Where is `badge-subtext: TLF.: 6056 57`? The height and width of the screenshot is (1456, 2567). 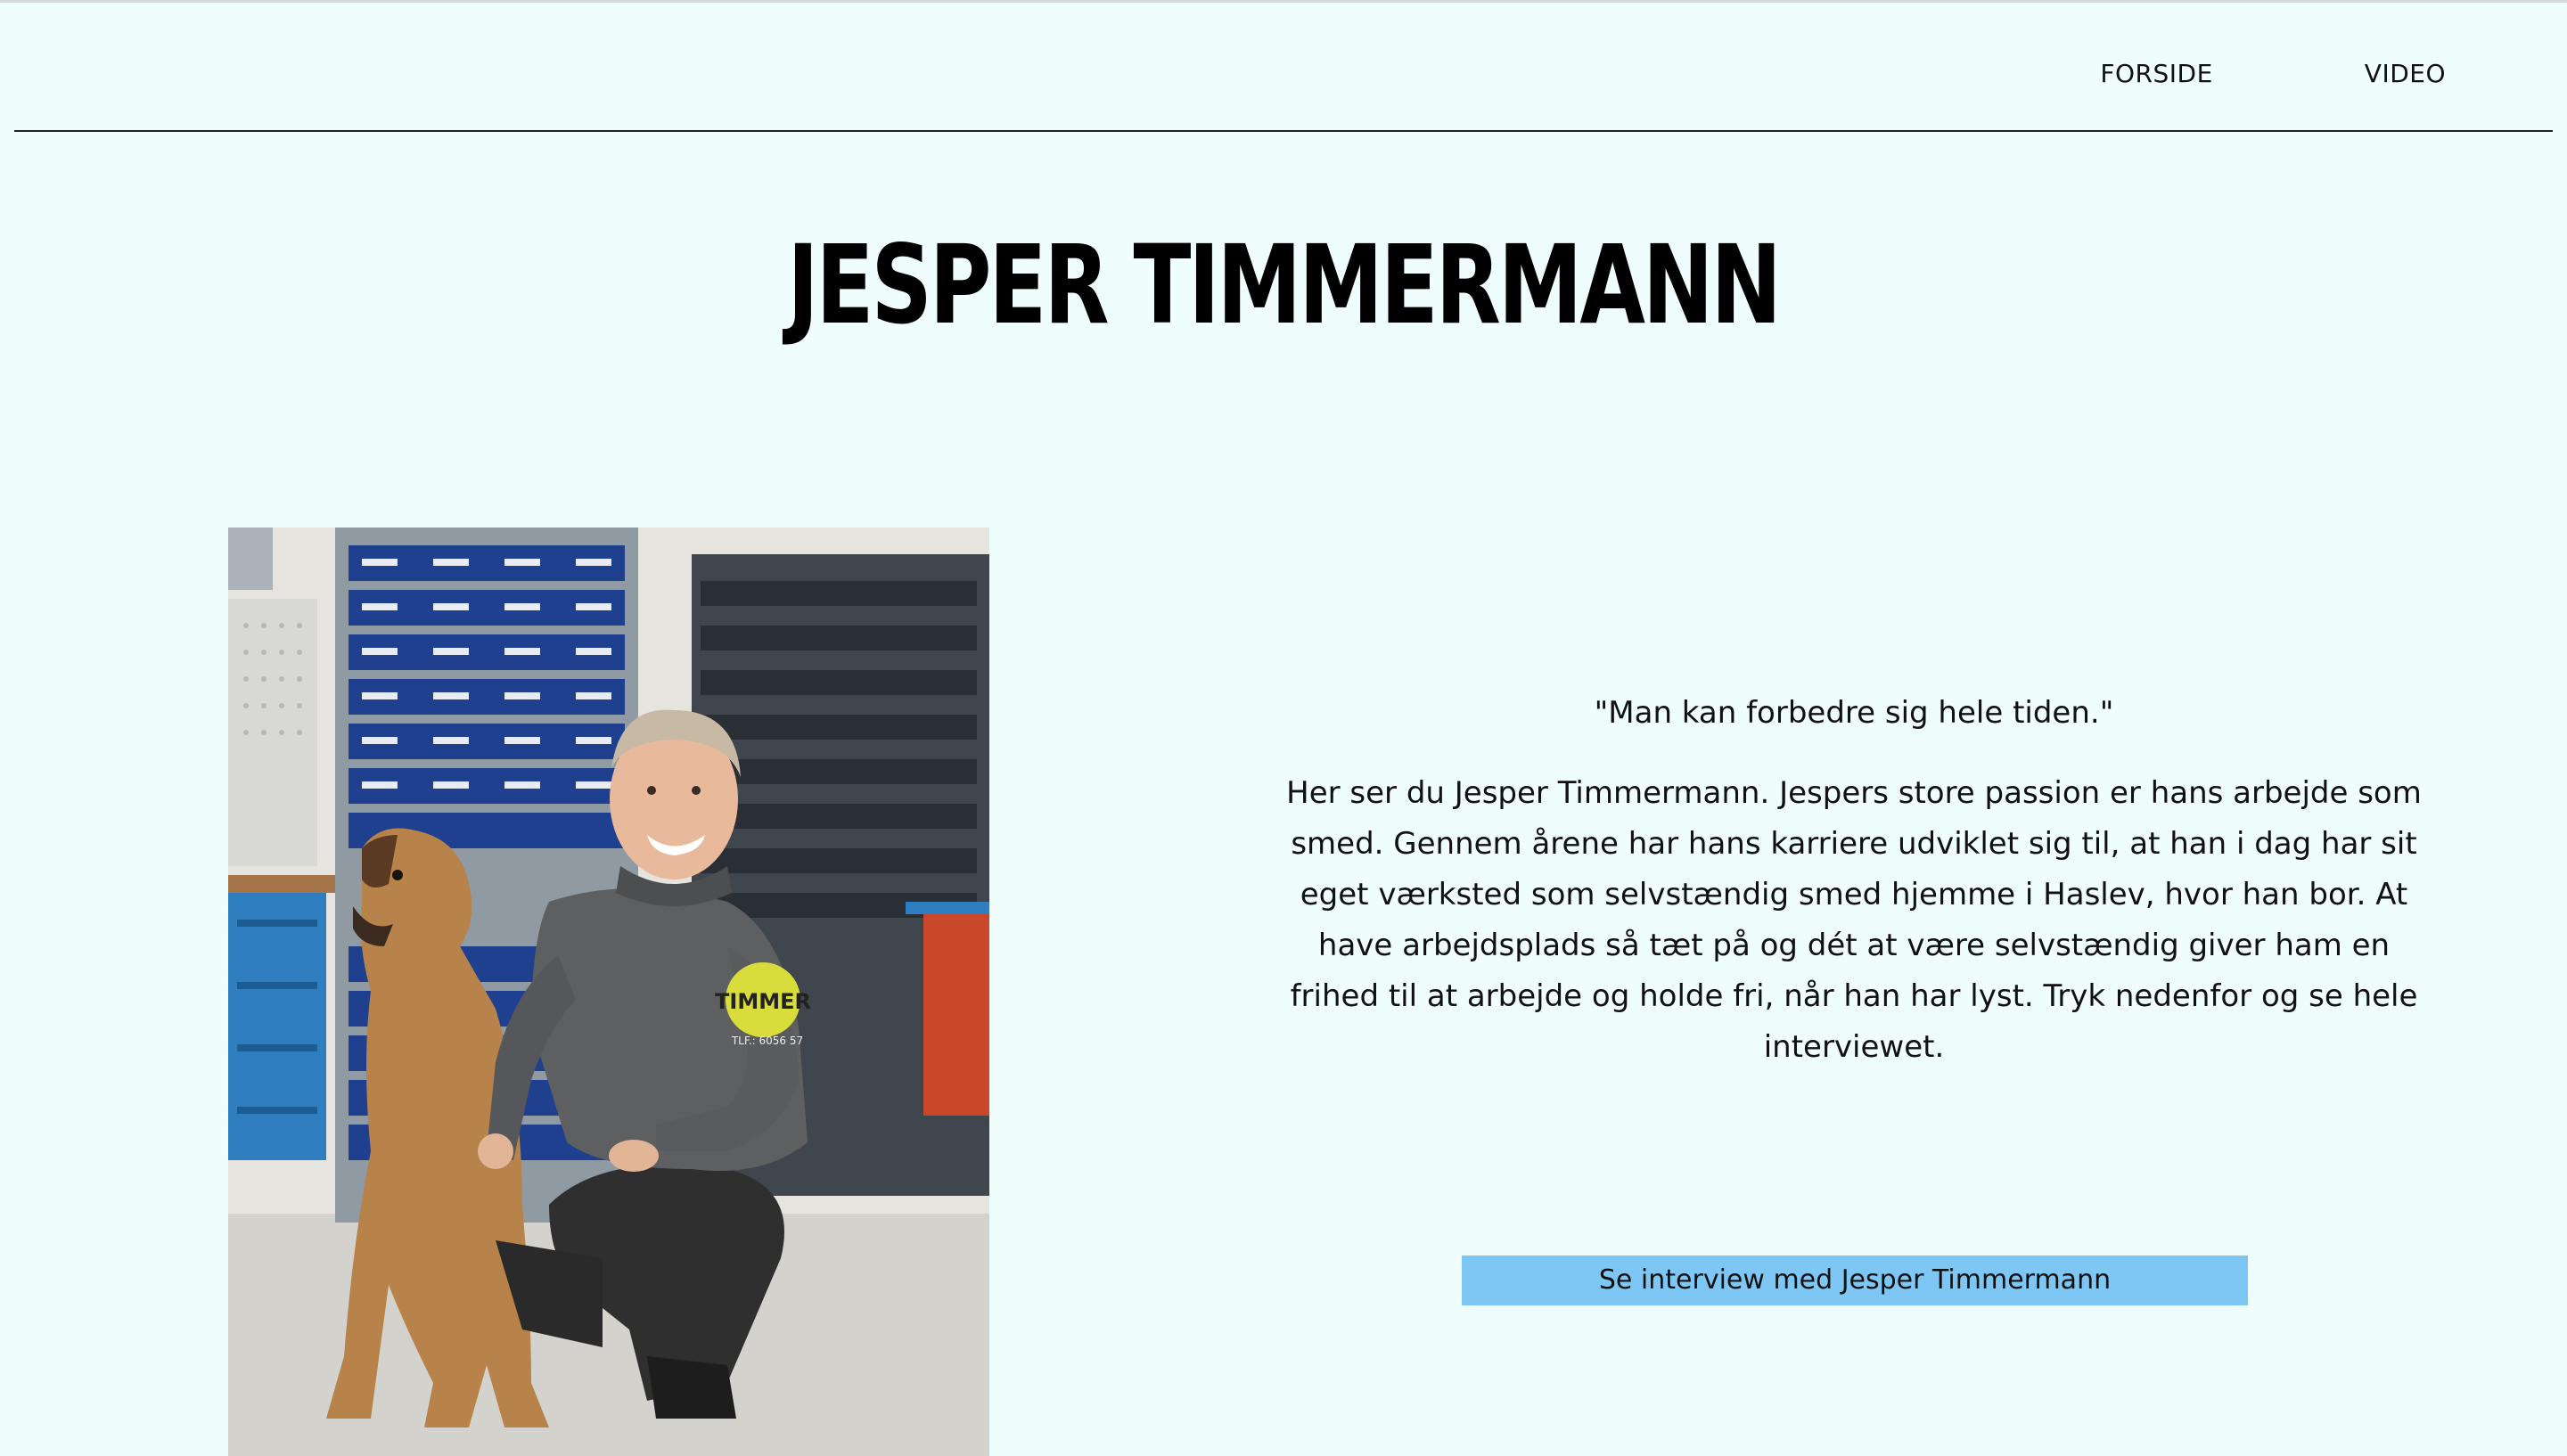
badge-subtext: TLF.: 6056 57 is located at coordinates (767, 1041).